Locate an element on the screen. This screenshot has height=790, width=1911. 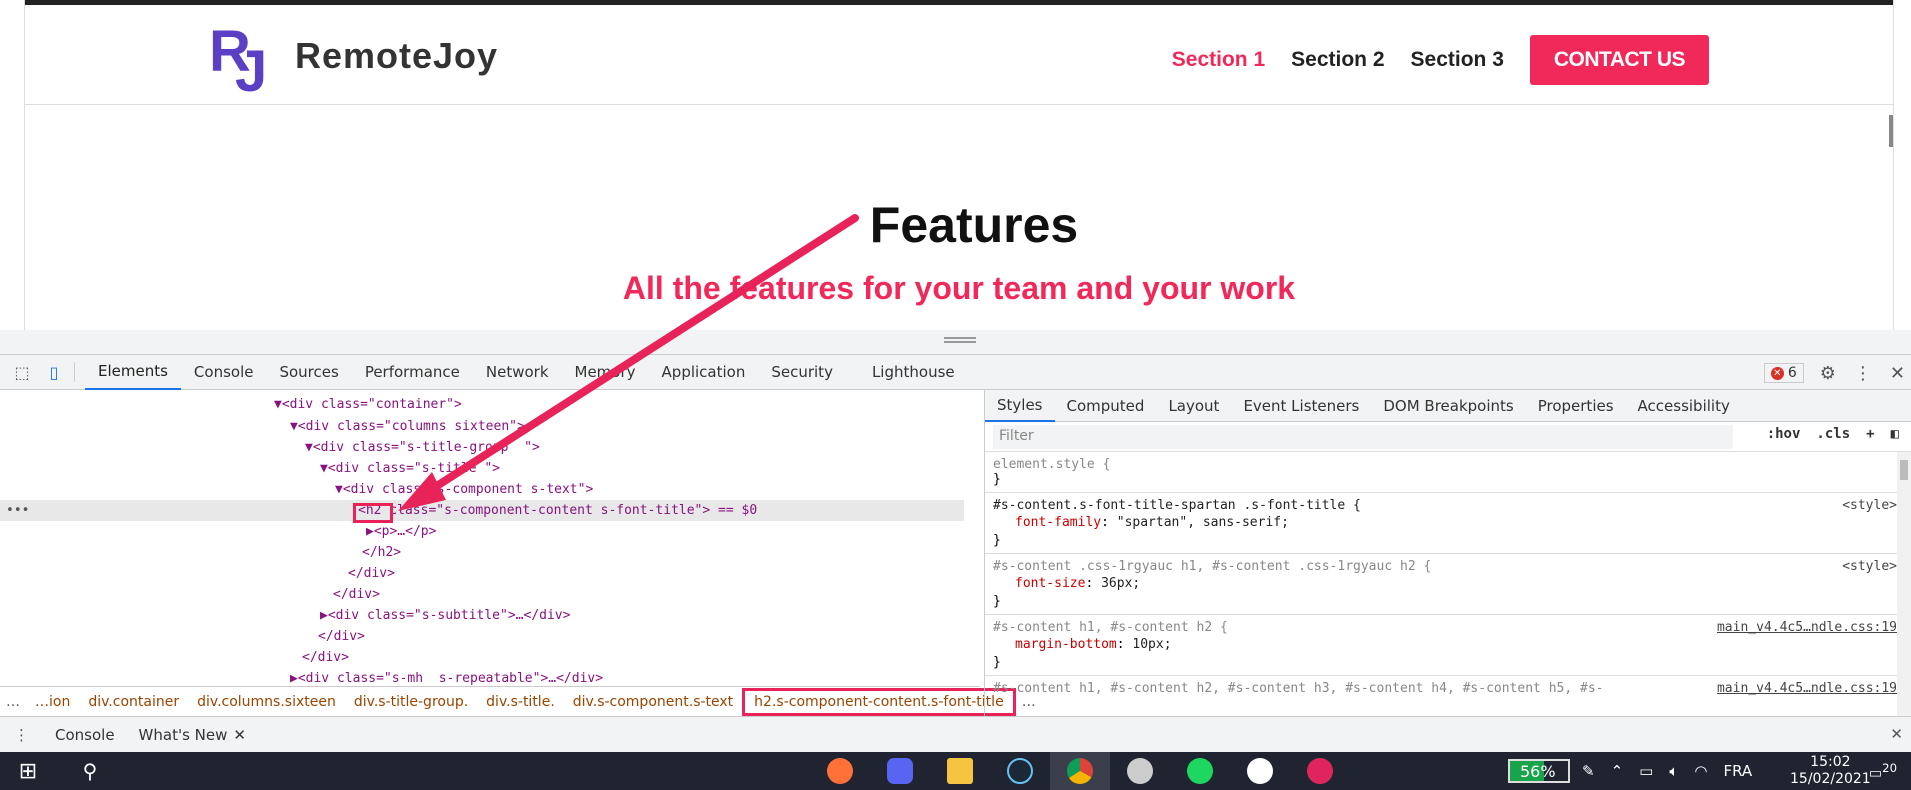
contact-us-button: CONTACT US is located at coordinates (1619, 60).